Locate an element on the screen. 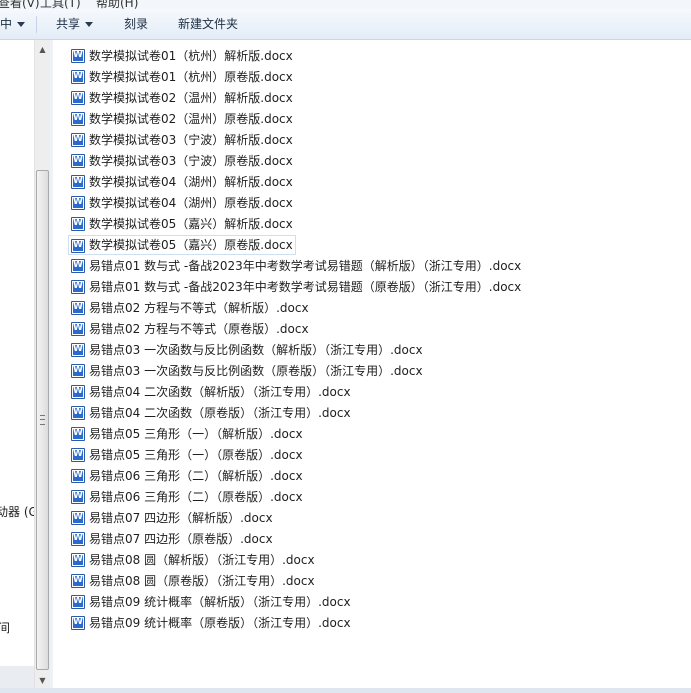  grip-icon is located at coordinates (42, 420).